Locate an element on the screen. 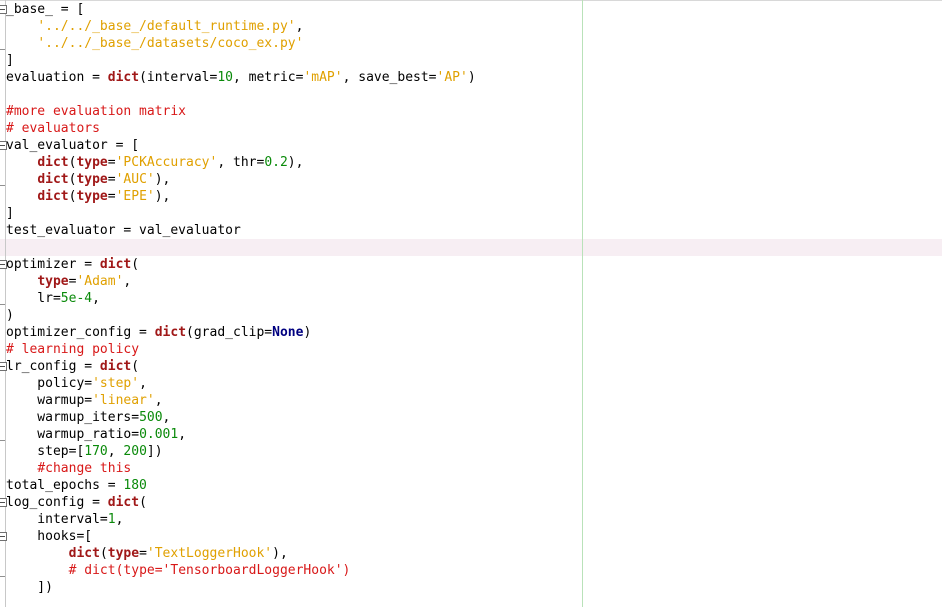 The image size is (942, 607). code-token: 180 is located at coordinates (135, 485).